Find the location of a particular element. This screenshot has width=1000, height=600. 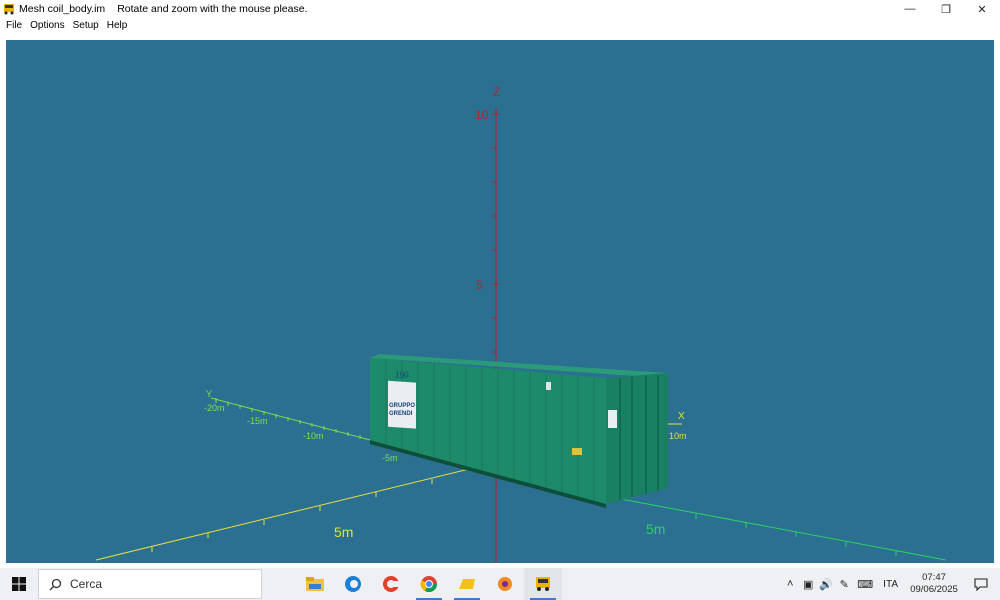

taskbar-truck-app is located at coordinates (543, 584).